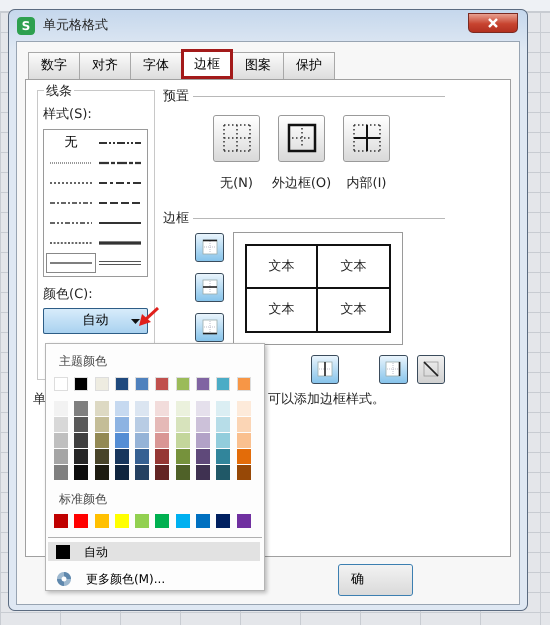 This screenshot has width=550, height=625. What do you see at coordinates (156, 65) in the screenshot?
I see `tab: 字体` at bounding box center [156, 65].